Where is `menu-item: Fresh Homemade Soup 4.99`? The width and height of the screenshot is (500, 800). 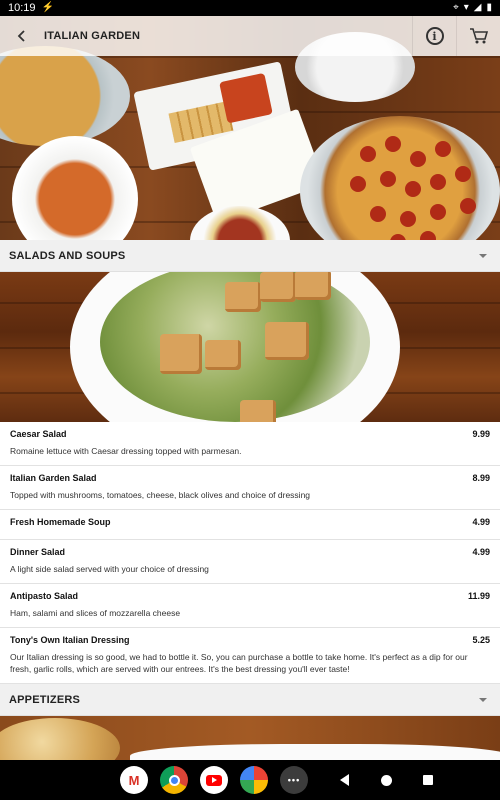
menu-item: Fresh Homemade Soup 4.99 is located at coordinates (250, 525).